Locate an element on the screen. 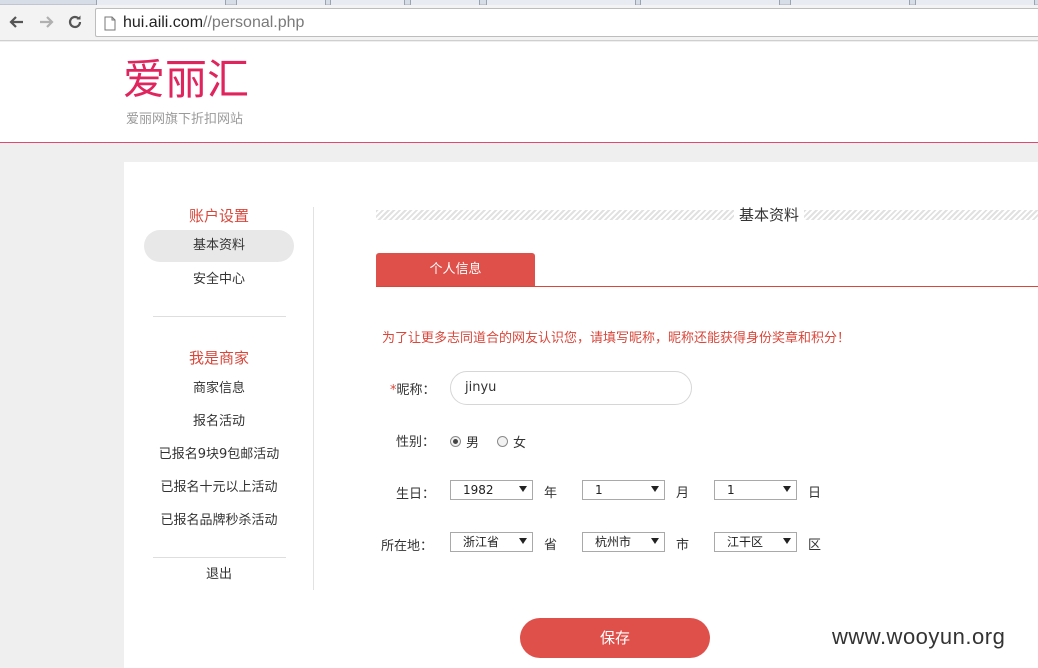  province-value: 浙江省 is located at coordinates (481, 542).